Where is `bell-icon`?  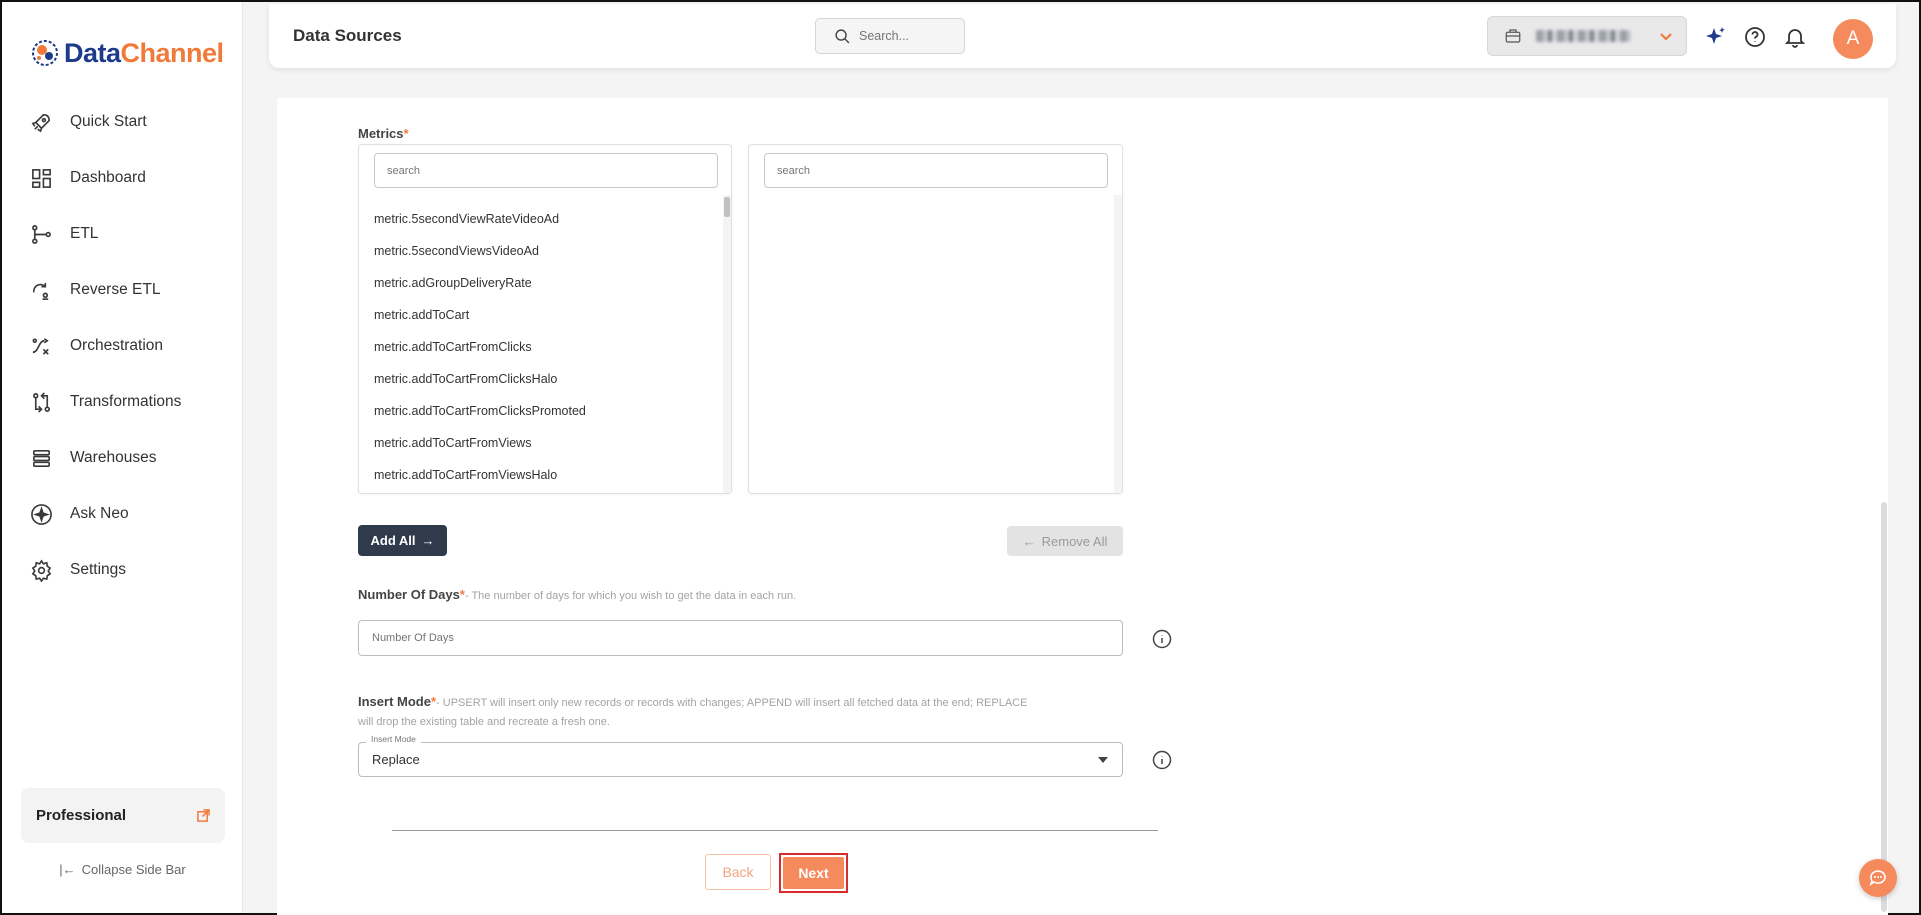
bell-icon is located at coordinates (1795, 37).